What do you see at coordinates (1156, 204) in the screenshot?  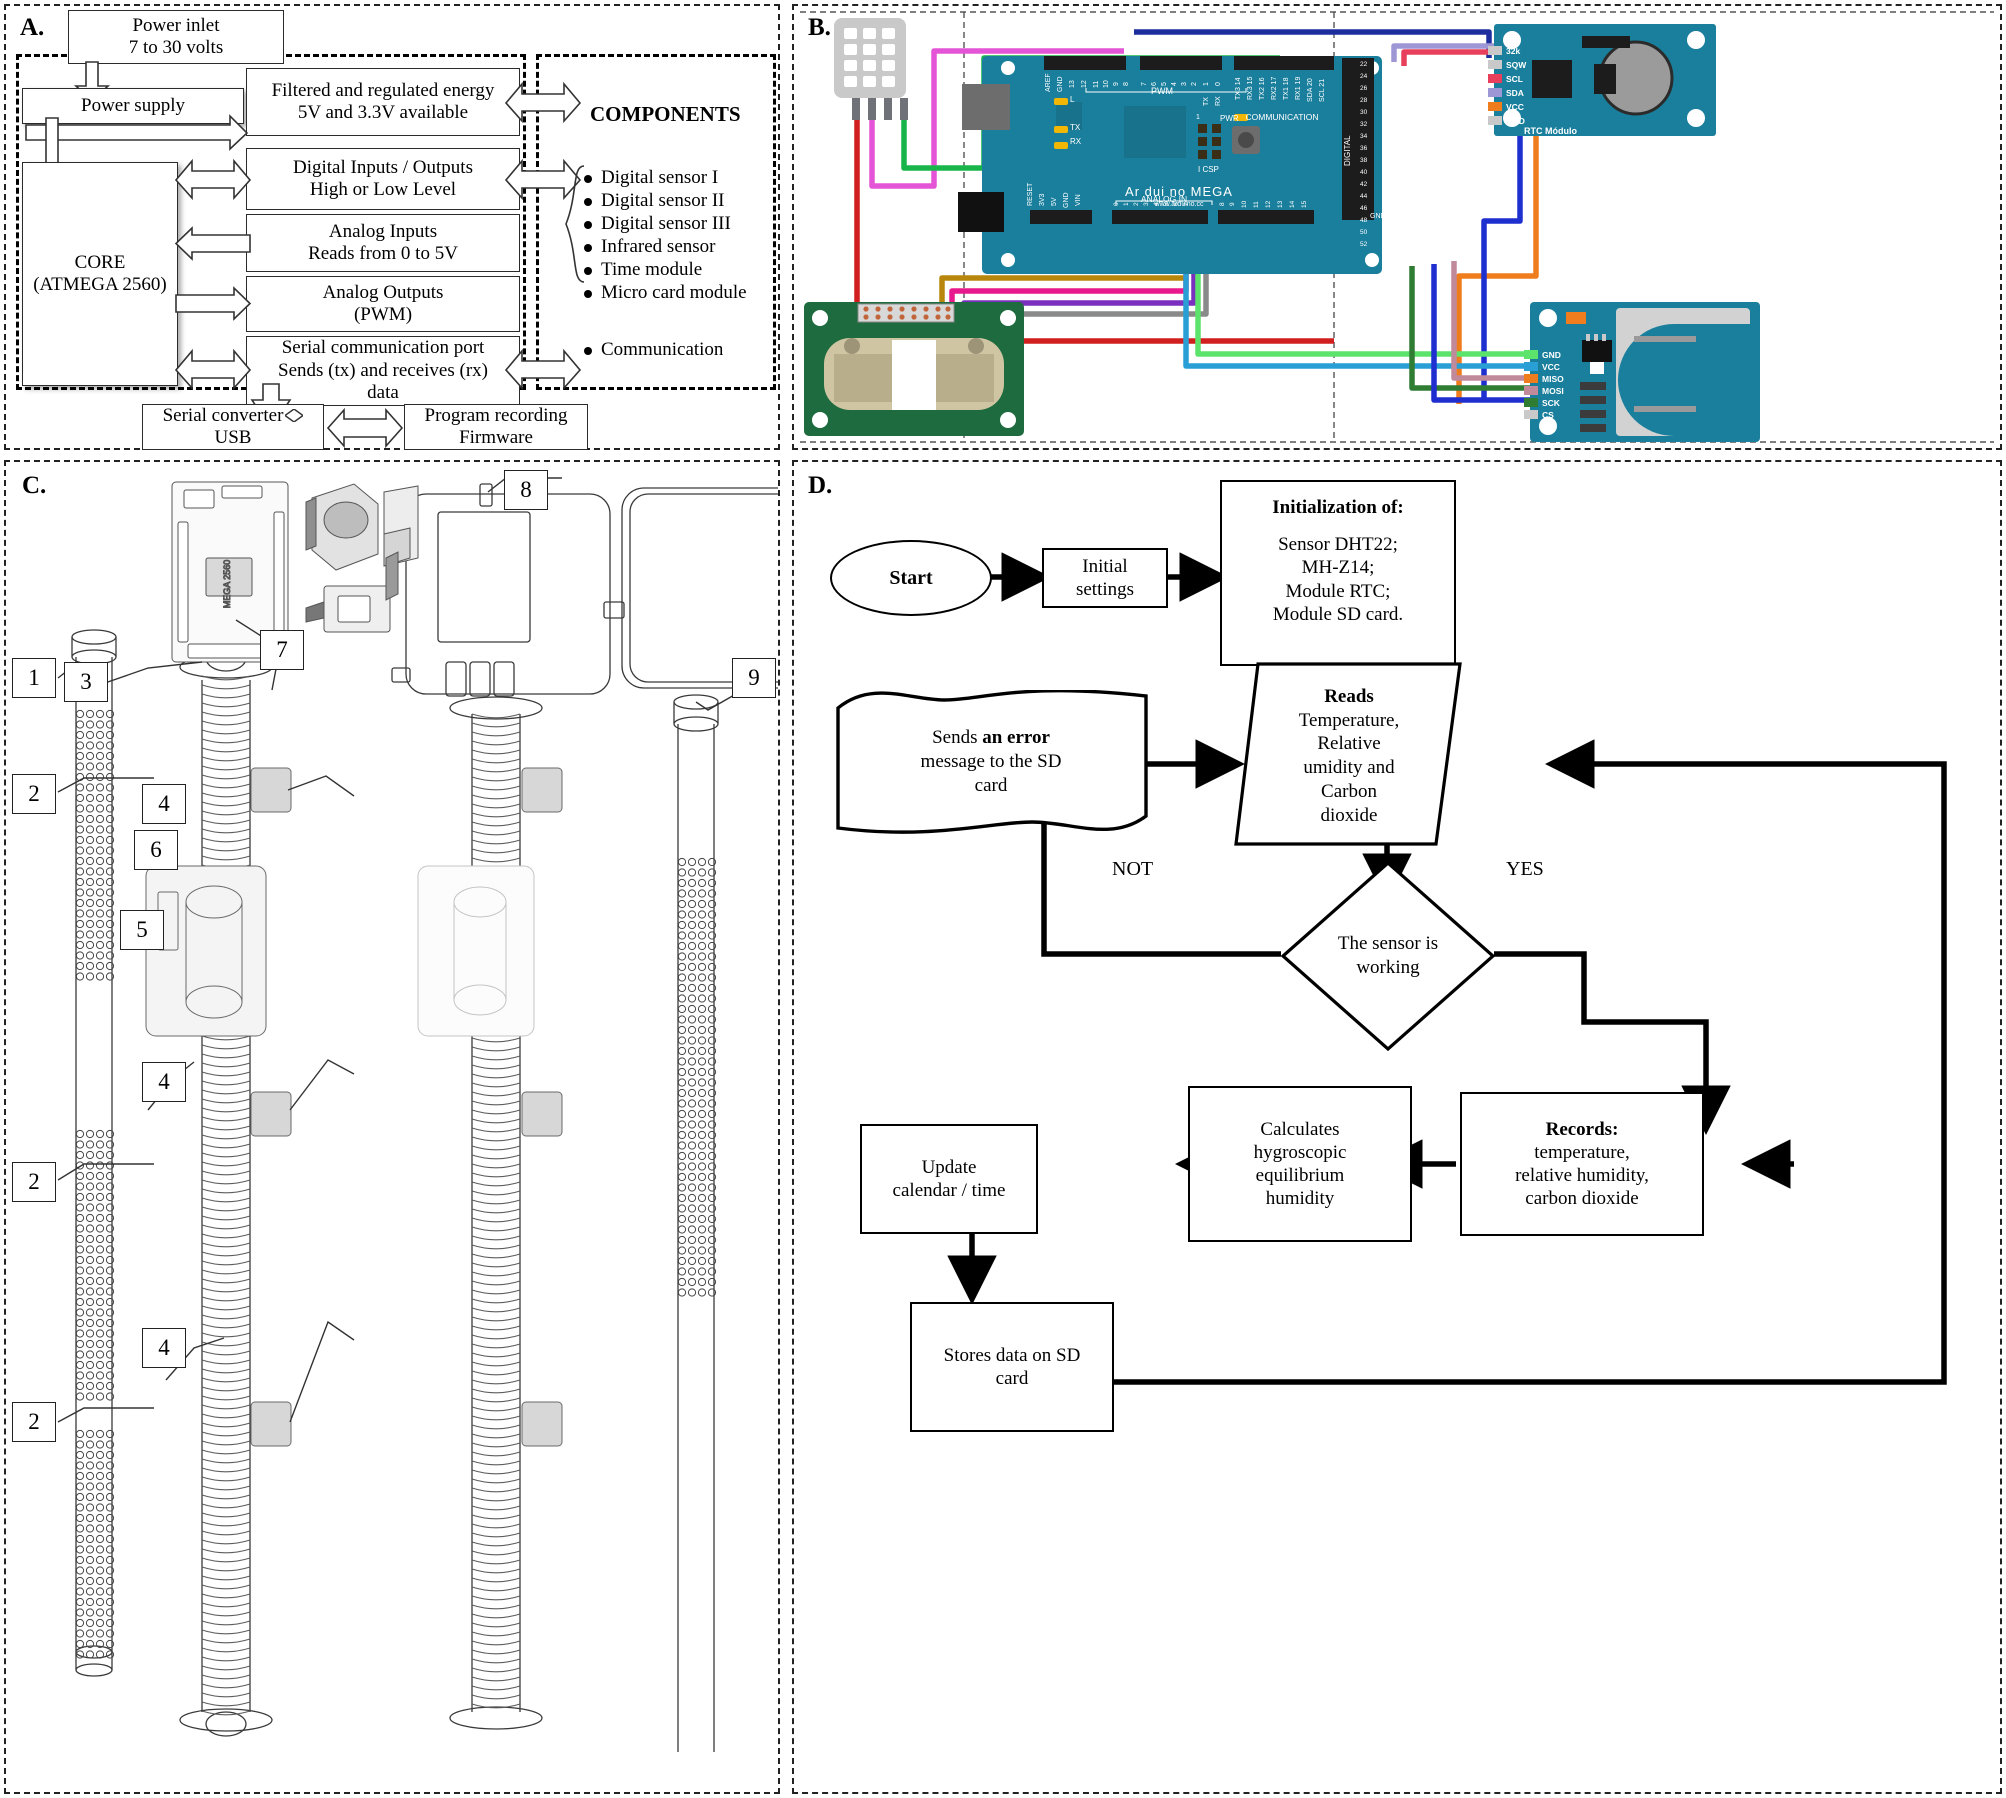 I see `svg-text: 4` at bounding box center [1156, 204].